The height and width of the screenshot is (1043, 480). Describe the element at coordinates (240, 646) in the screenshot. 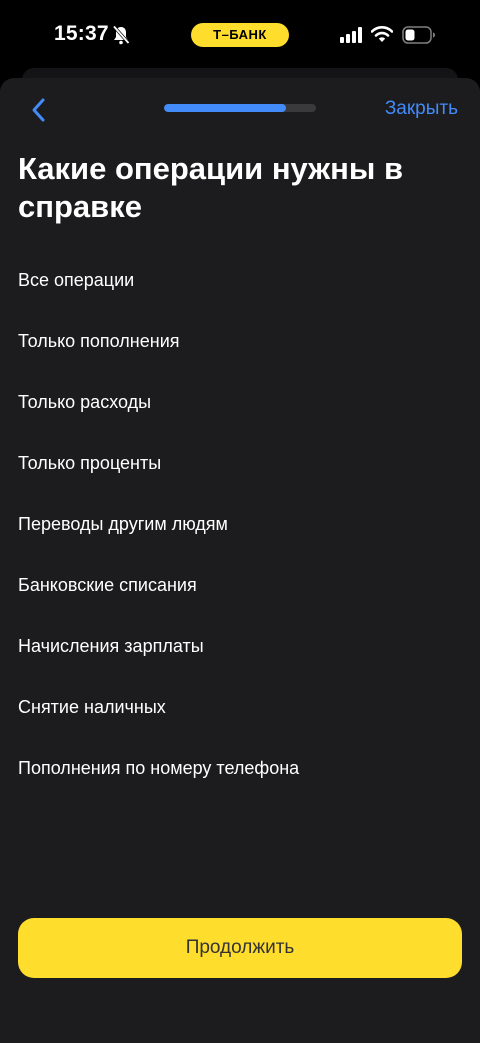

I see `option-salary-credits: Начисления зарплаты` at that location.